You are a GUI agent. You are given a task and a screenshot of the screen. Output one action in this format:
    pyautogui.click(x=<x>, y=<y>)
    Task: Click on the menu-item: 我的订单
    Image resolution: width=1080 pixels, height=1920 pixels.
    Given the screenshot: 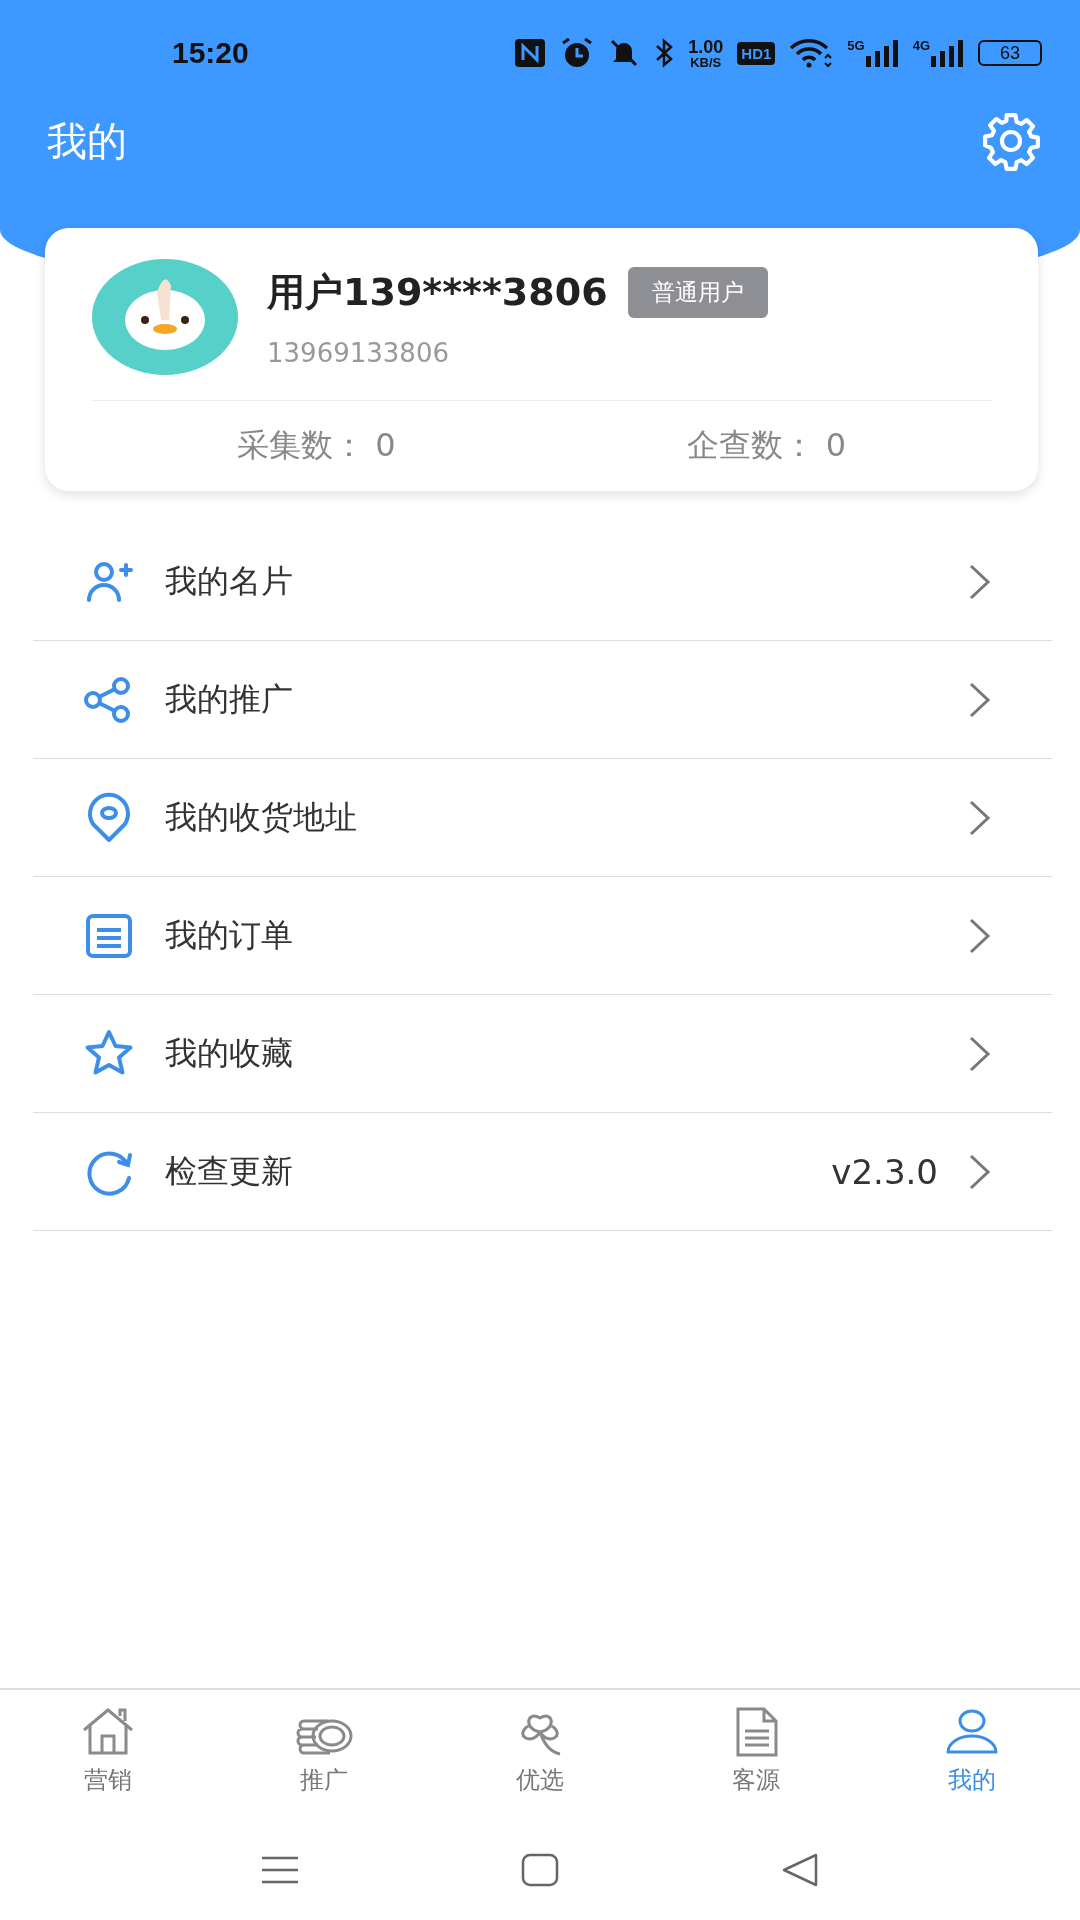 What is the action you would take?
    pyautogui.click(x=542, y=936)
    